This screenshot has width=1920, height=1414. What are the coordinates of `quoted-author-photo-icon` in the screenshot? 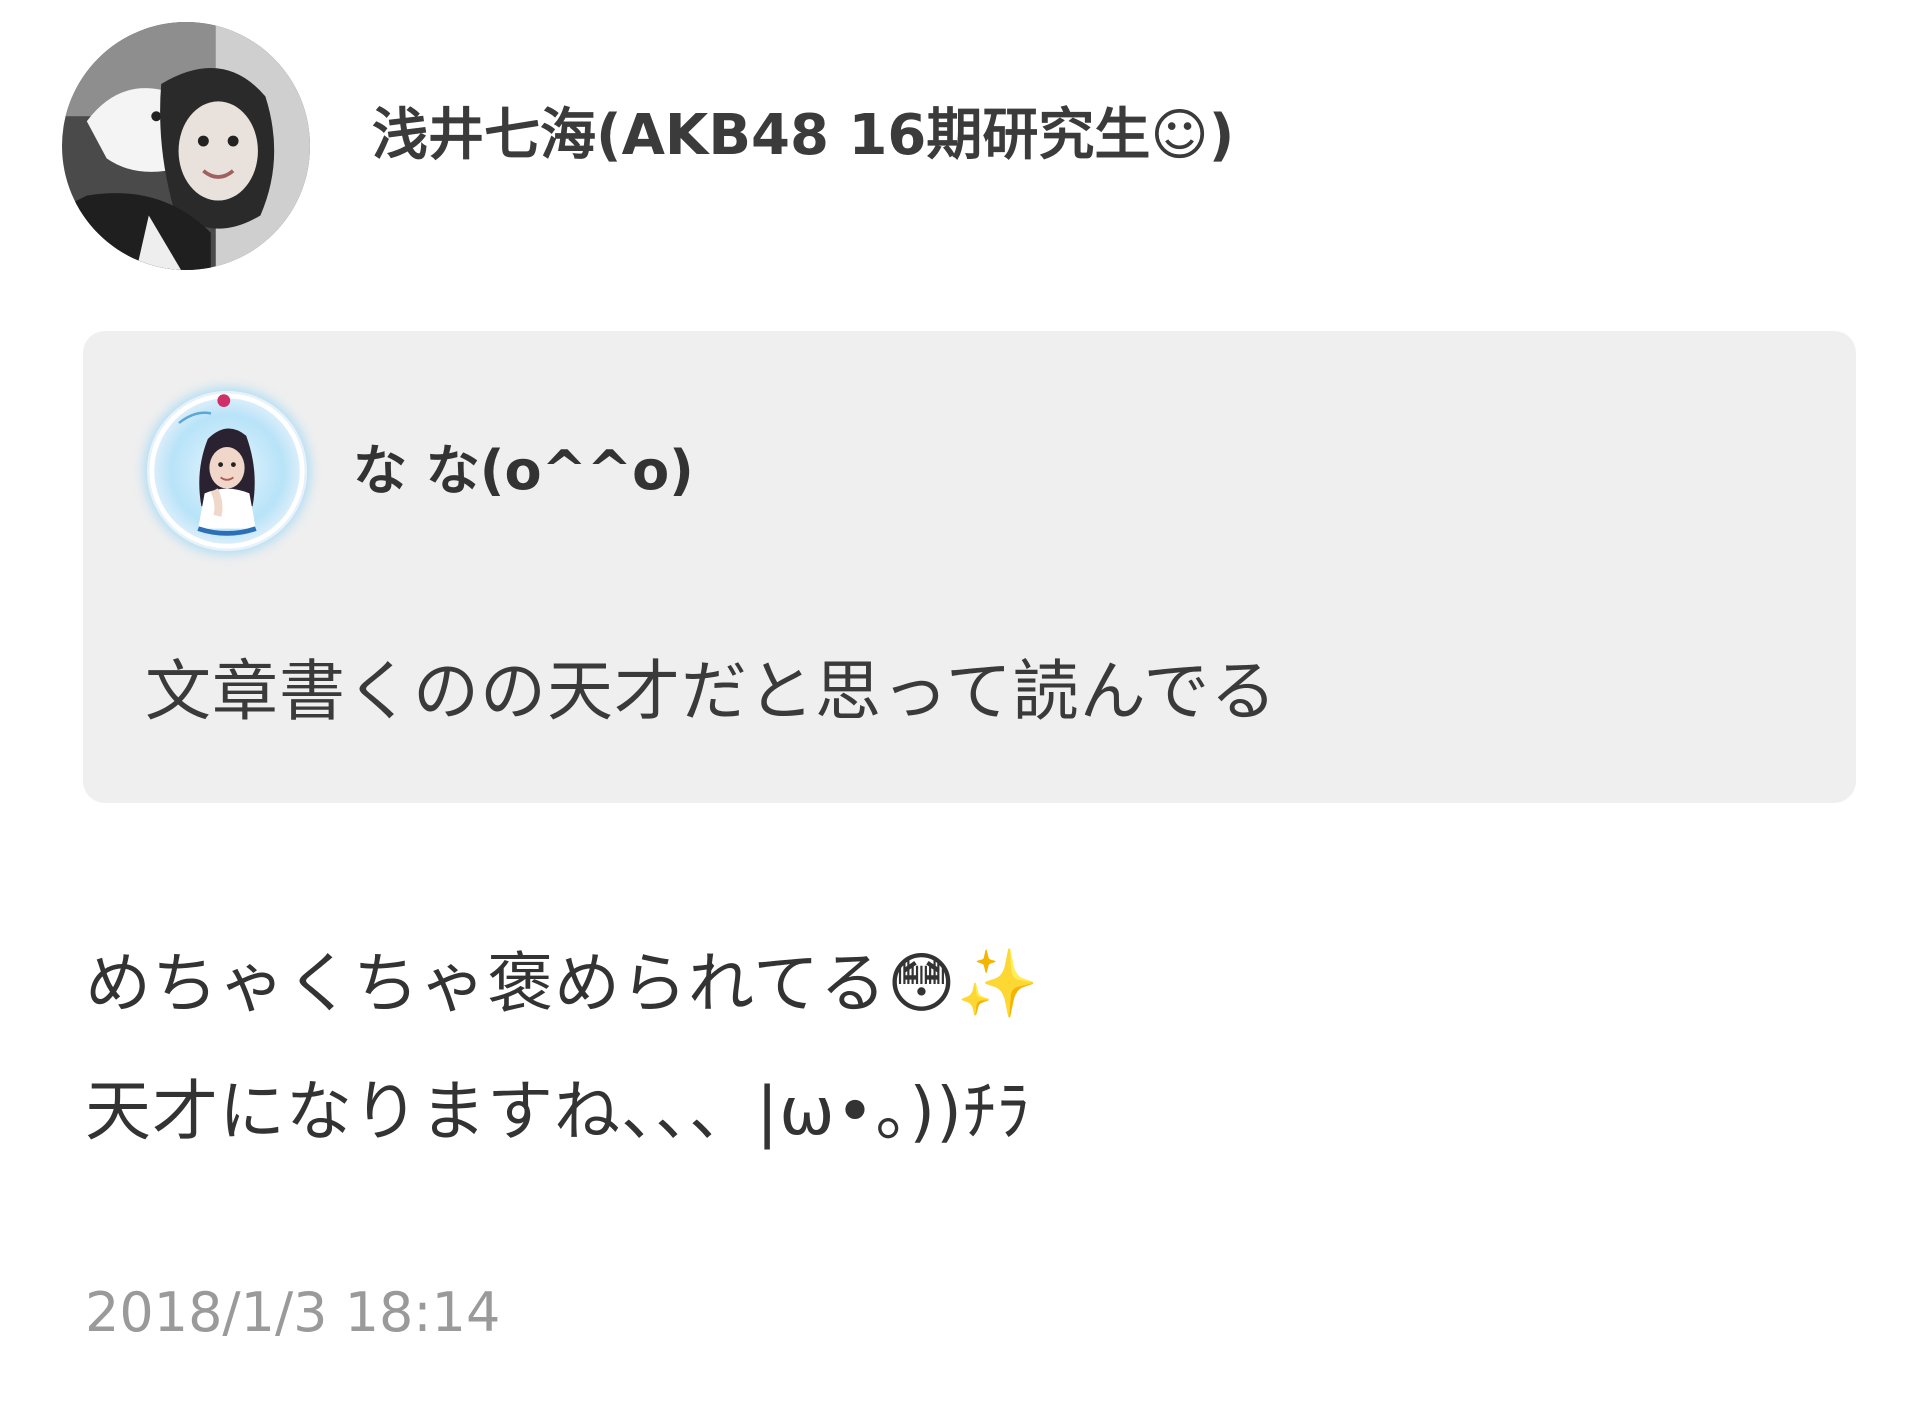 It's located at (227, 471).